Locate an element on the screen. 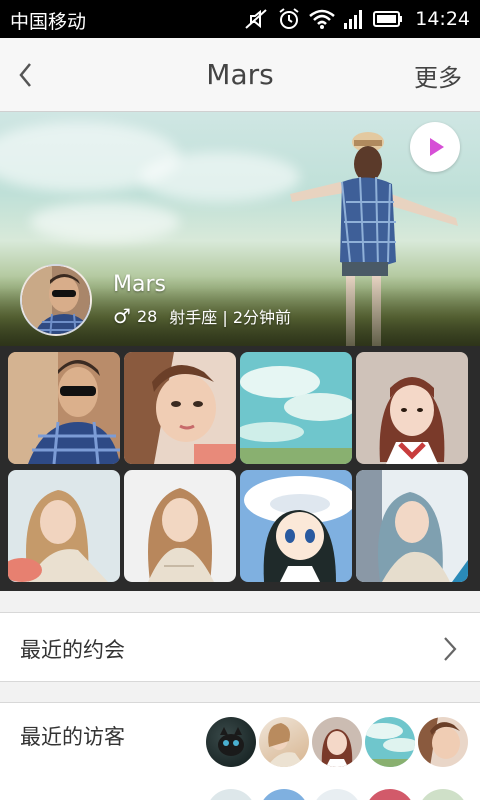  chevron-right-icon is located at coordinates (450, 649).